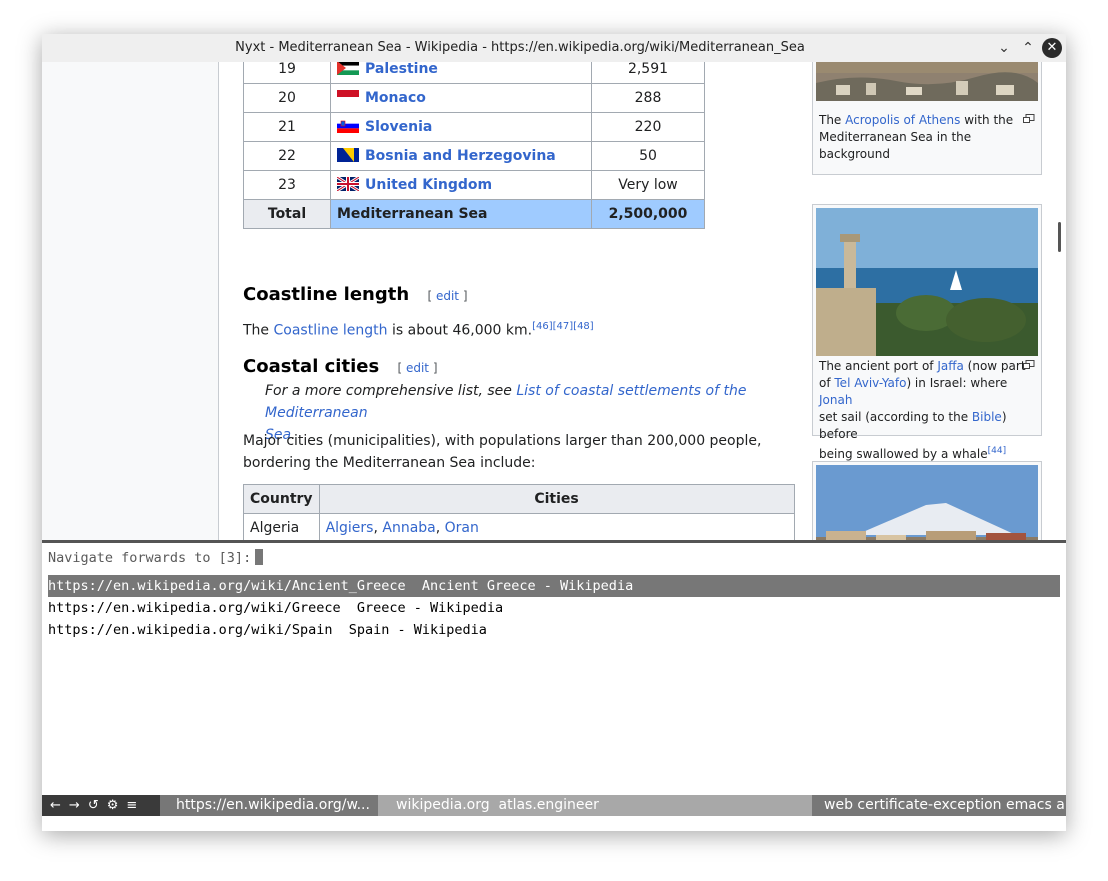  I want to click on jaffa-cap-l4: being swallowed by a whale, so click(903, 454).